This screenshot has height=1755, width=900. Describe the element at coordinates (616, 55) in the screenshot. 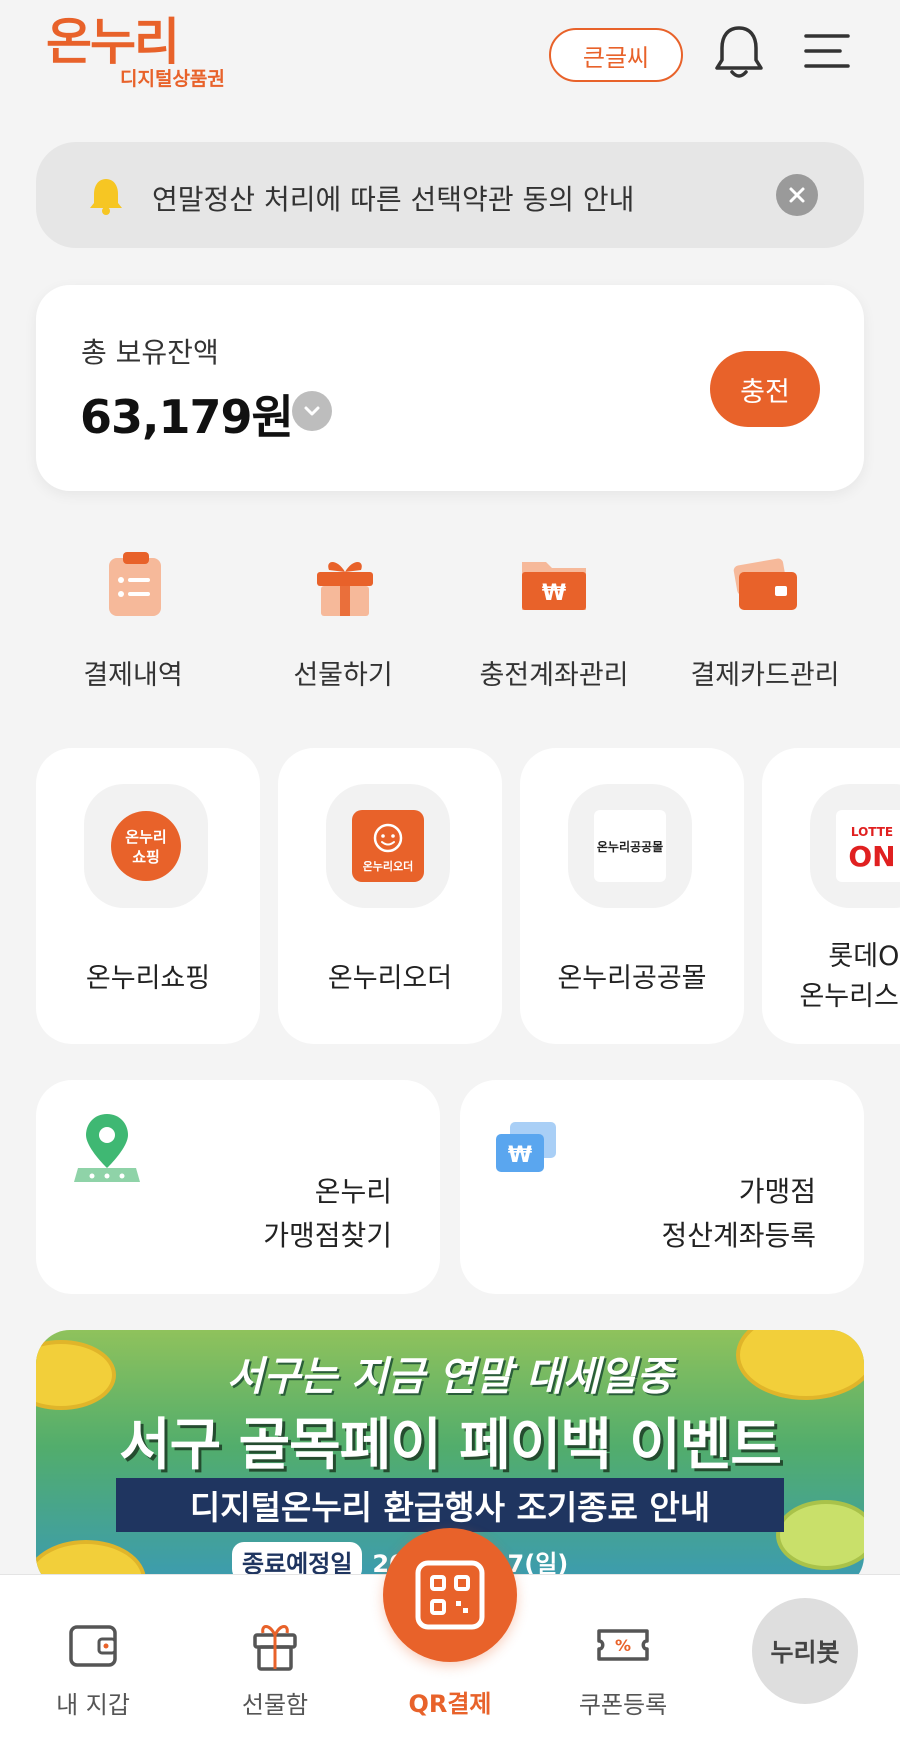

I see `bigtext-button: 큰글씨` at that location.